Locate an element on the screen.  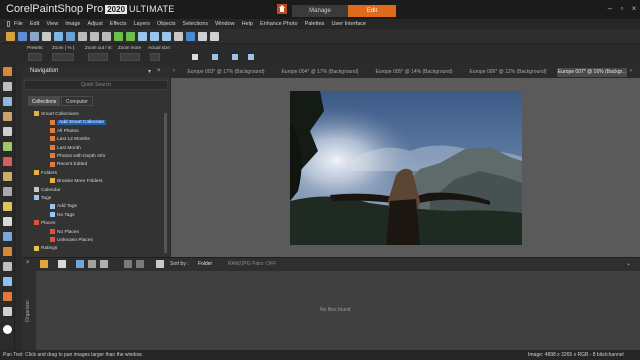
fit-image-icon is located at coordinates (215, 57).